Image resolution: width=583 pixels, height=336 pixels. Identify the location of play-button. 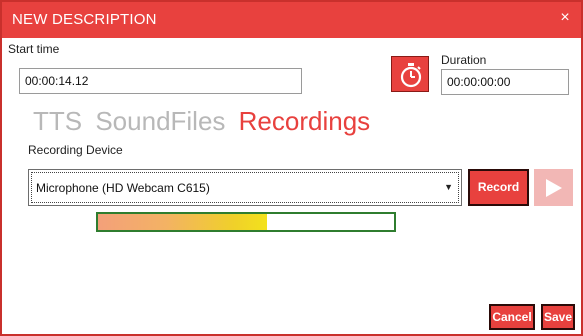
(553, 187).